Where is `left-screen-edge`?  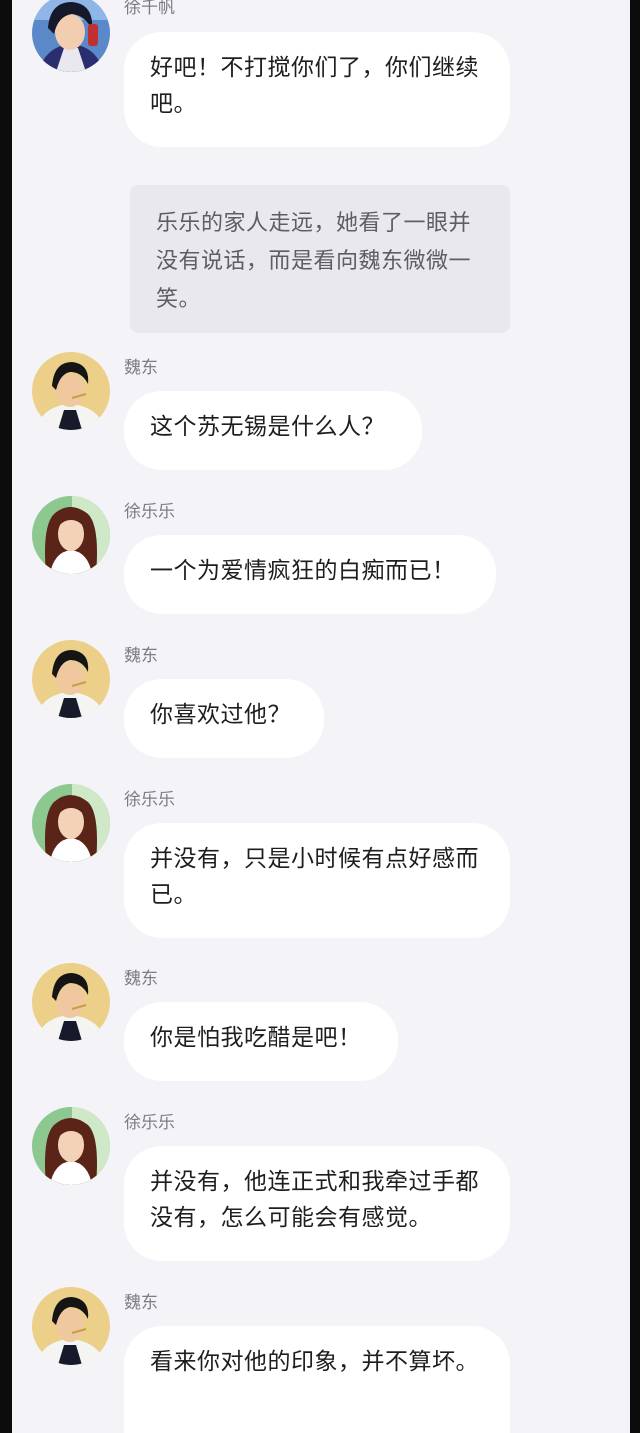 left-screen-edge is located at coordinates (6, 716).